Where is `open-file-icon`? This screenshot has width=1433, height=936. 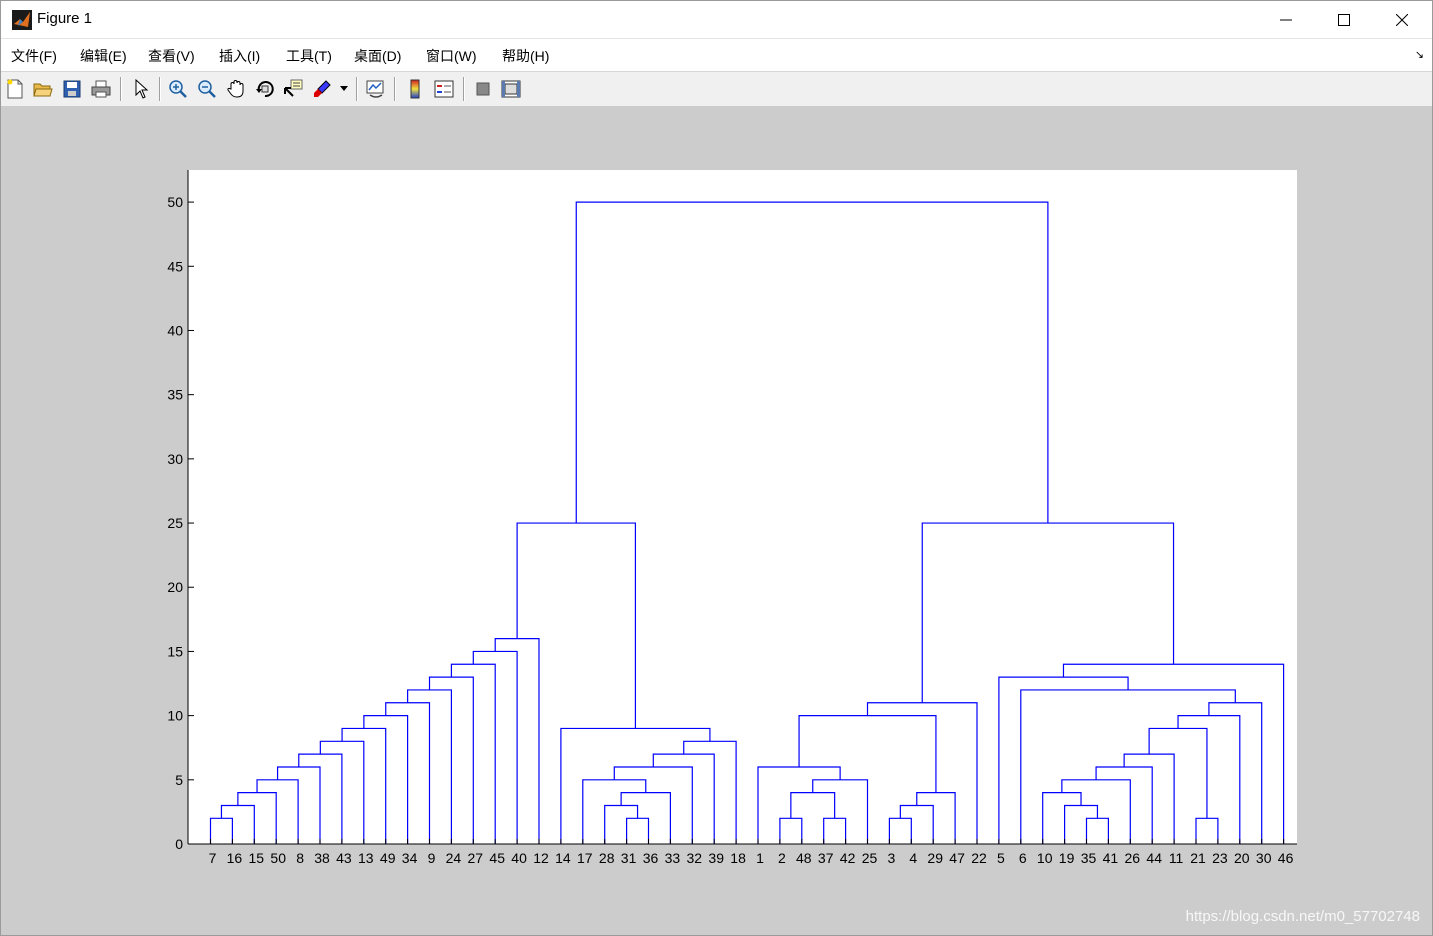 open-file-icon is located at coordinates (43, 89).